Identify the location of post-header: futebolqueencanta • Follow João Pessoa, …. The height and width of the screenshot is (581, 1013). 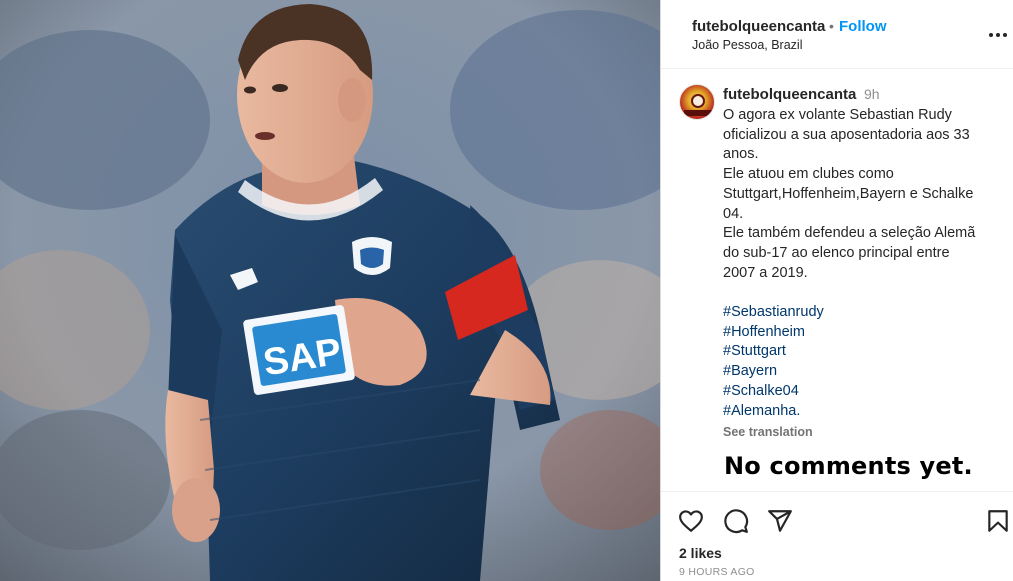
(837, 34).